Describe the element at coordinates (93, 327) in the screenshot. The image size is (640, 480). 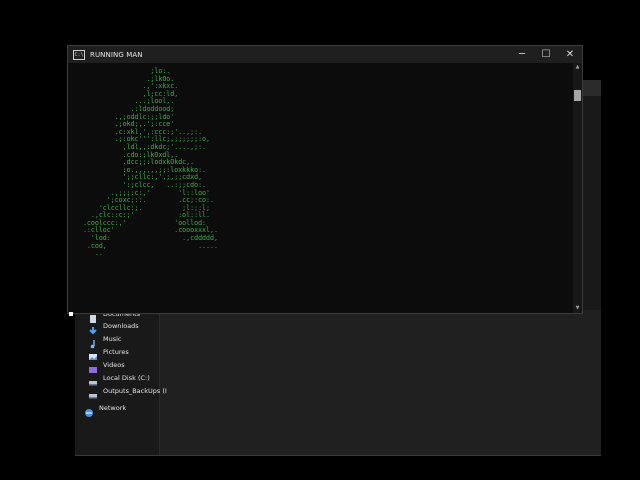
I see `downloads-icon` at that location.